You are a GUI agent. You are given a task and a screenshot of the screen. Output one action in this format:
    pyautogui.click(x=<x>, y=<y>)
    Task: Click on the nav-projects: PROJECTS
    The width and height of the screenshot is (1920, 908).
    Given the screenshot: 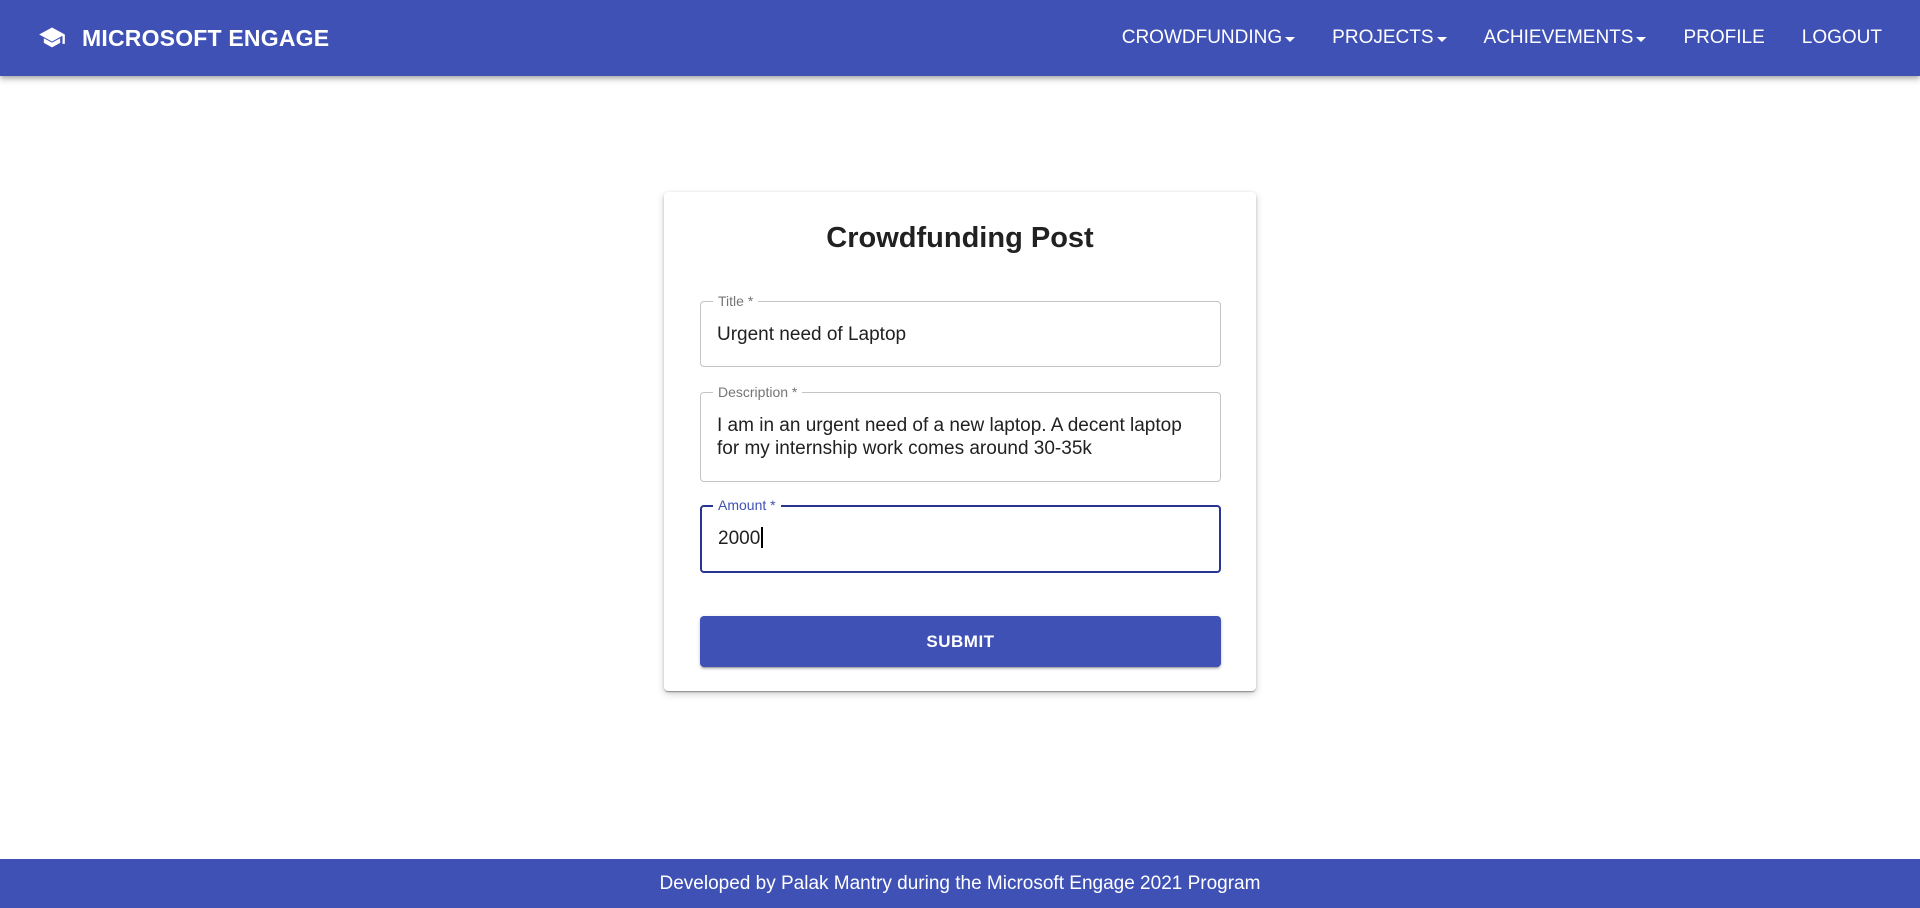 What is the action you would take?
    pyautogui.click(x=1389, y=38)
    